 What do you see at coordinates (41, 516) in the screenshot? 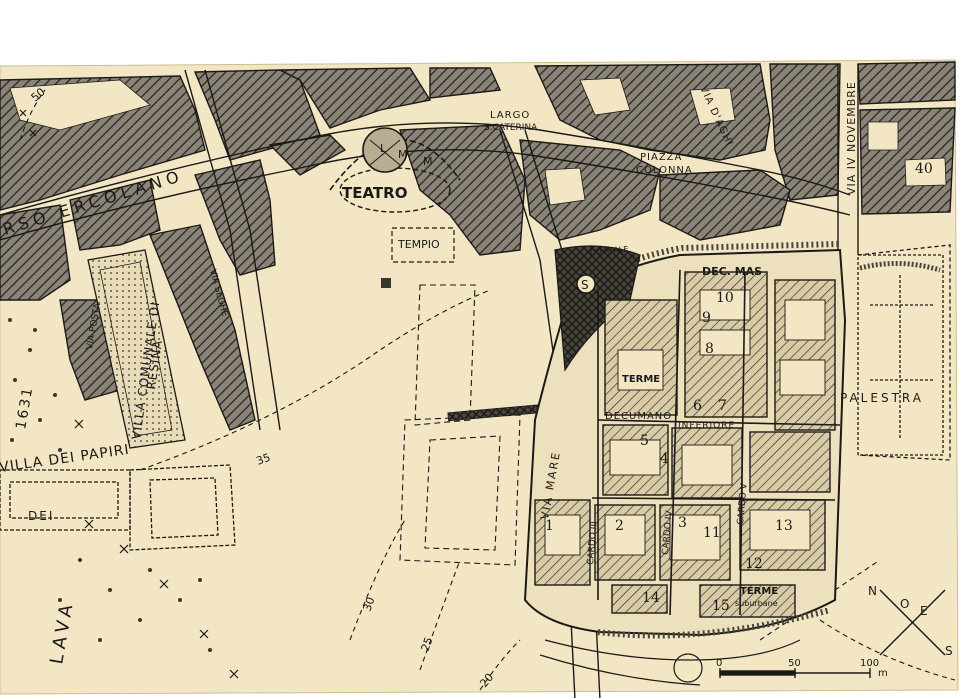
I see `label-dei: DEI` at bounding box center [41, 516].